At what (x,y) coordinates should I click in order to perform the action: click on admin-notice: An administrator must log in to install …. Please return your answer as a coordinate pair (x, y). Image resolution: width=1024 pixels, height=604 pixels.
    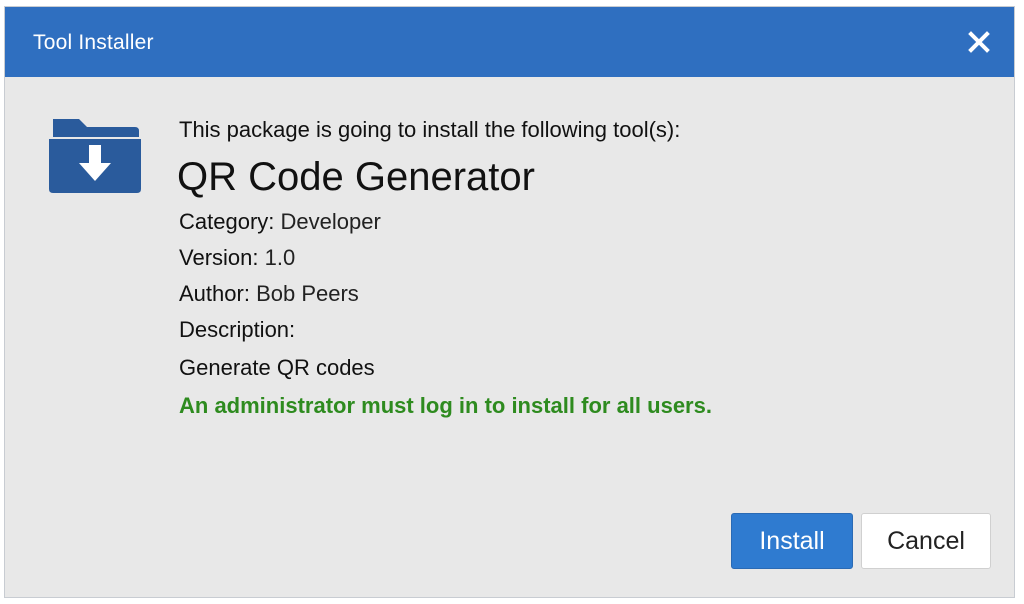
    Looking at the image, I should click on (445, 405).